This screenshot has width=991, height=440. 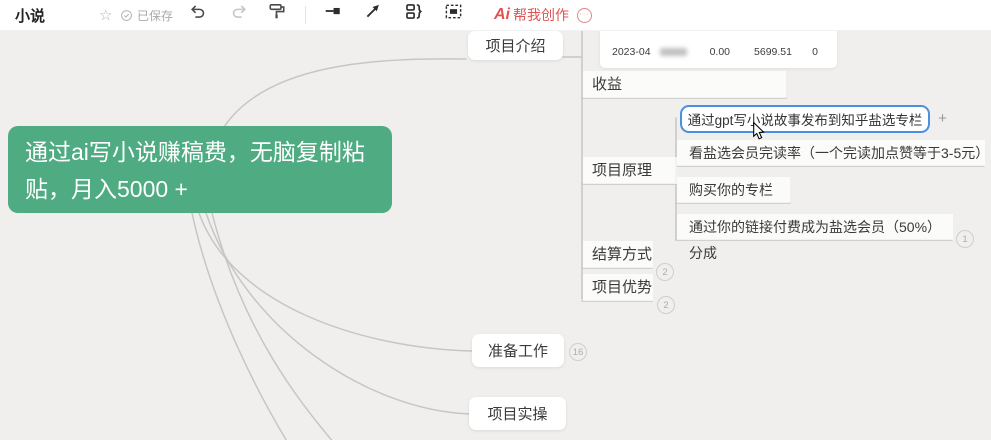 I want to click on connector-icon, so click(x=332, y=11).